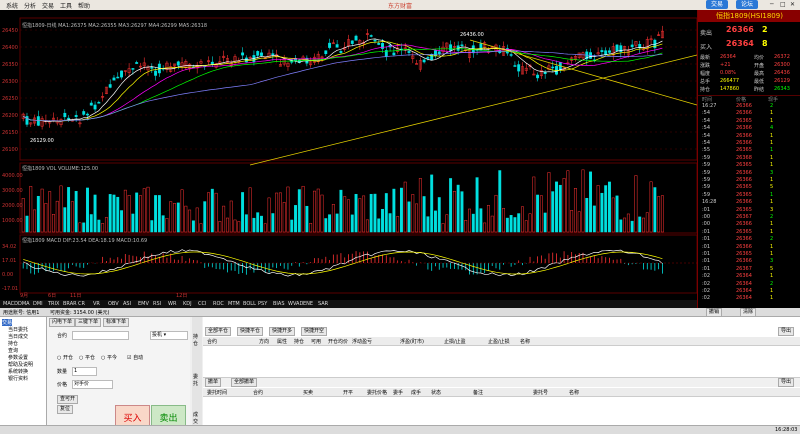 Image resolution: width=800 pixels, height=434 pixels. What do you see at coordinates (65, 357) in the screenshot?
I see `open-checkbox: ○ 开仓` at bounding box center [65, 357].